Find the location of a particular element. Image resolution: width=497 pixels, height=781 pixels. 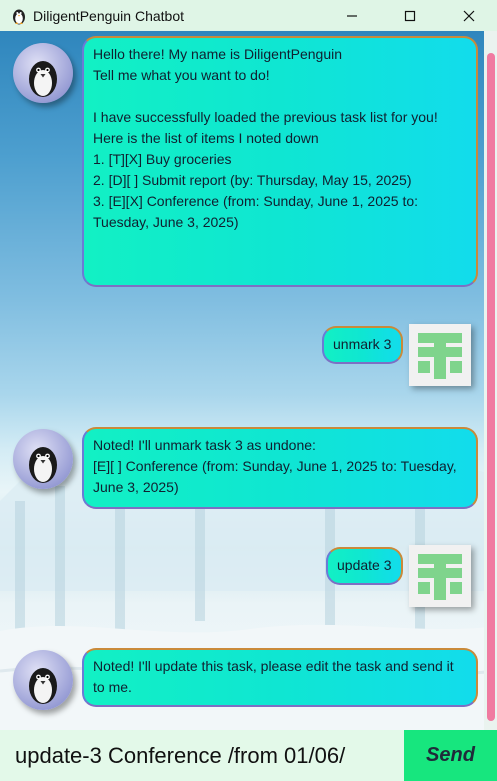

maximize-button is located at coordinates (410, 15).